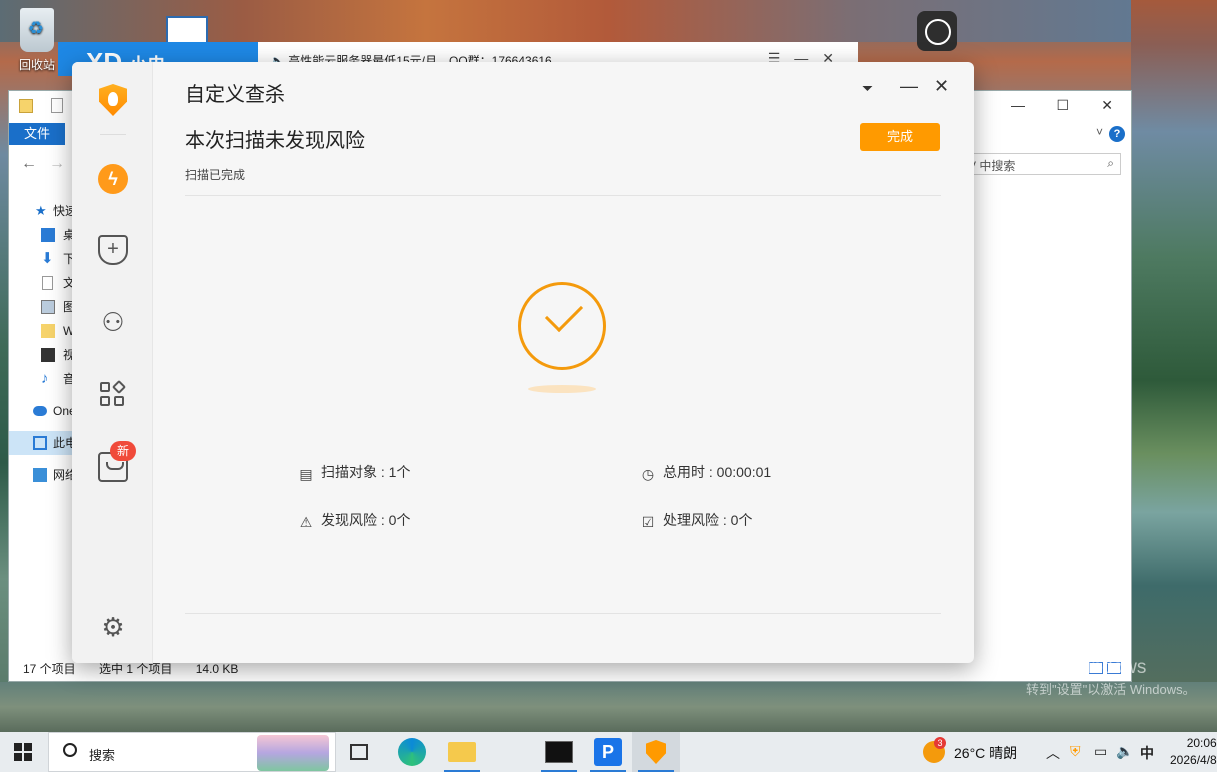 The width and height of the screenshot is (1217, 772). I want to click on recycle-bin: 回收站, so click(37, 40).